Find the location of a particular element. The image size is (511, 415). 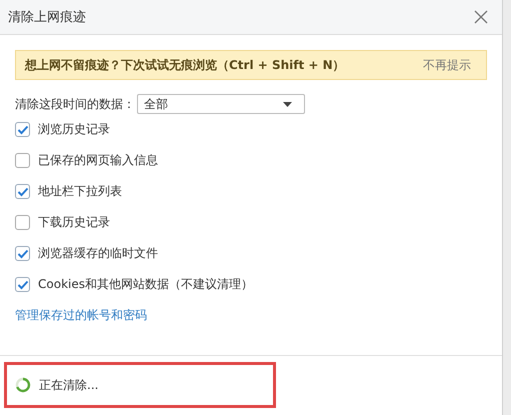

option-label: 地址栏下拉列表 is located at coordinates (80, 191).